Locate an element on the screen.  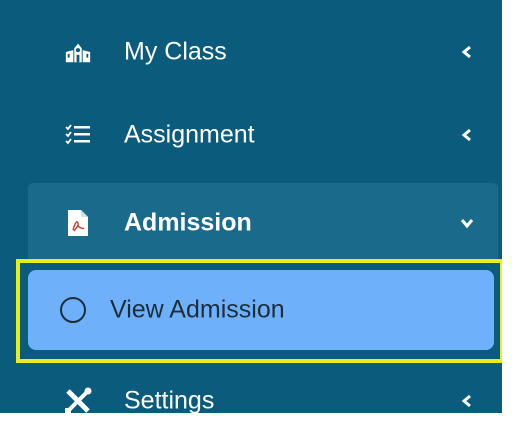
checklist-icon is located at coordinates (78, 135).